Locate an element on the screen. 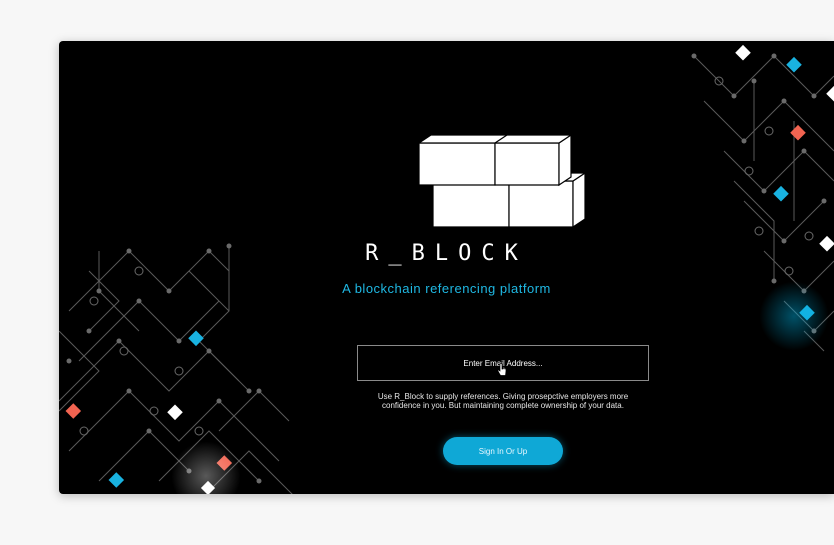  sign-in-button: Sign In Or Up is located at coordinates (503, 451).